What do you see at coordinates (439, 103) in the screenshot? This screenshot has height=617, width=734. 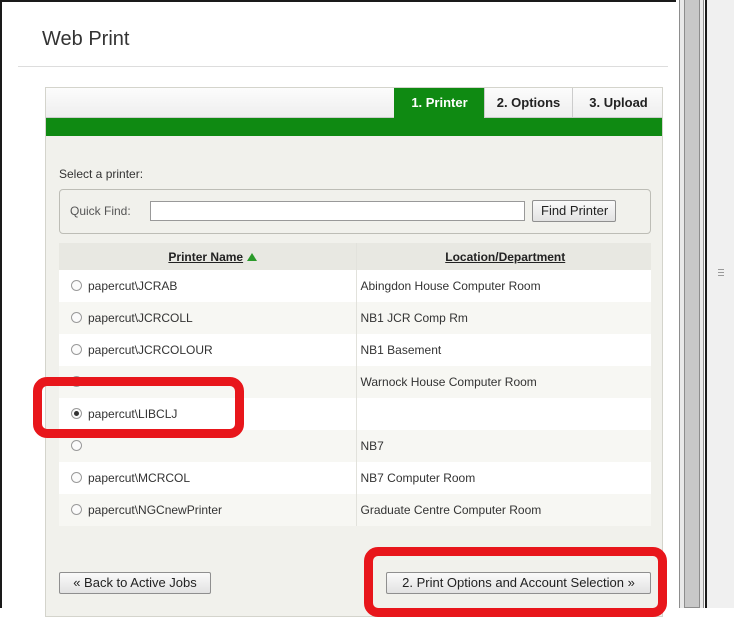 I see `tab-printer: 1. Printer` at bounding box center [439, 103].